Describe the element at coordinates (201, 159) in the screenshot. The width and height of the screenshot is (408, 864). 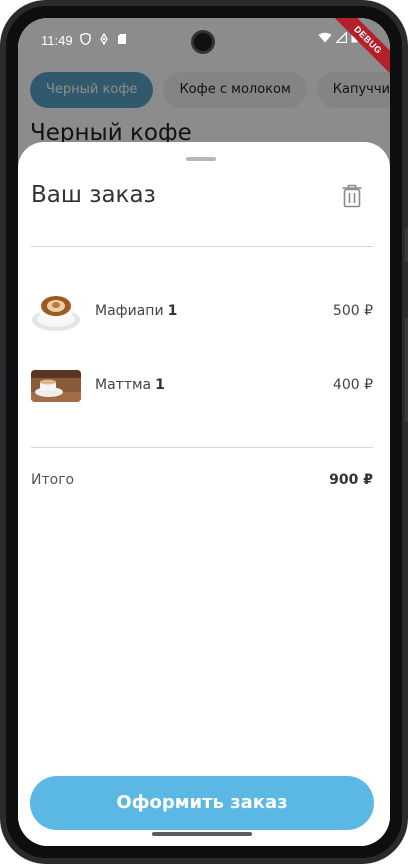
I see `drag-handle` at that location.